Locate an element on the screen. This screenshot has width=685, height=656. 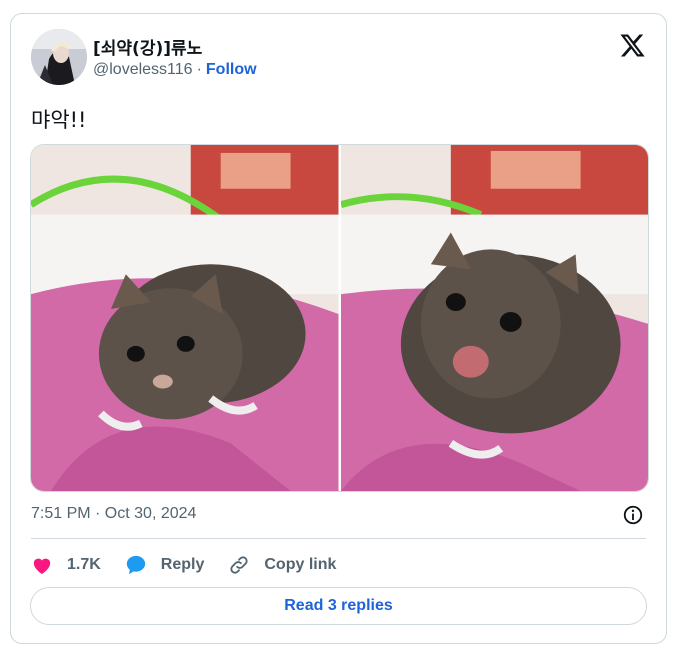
x-logo-icon is located at coordinates (632, 45).